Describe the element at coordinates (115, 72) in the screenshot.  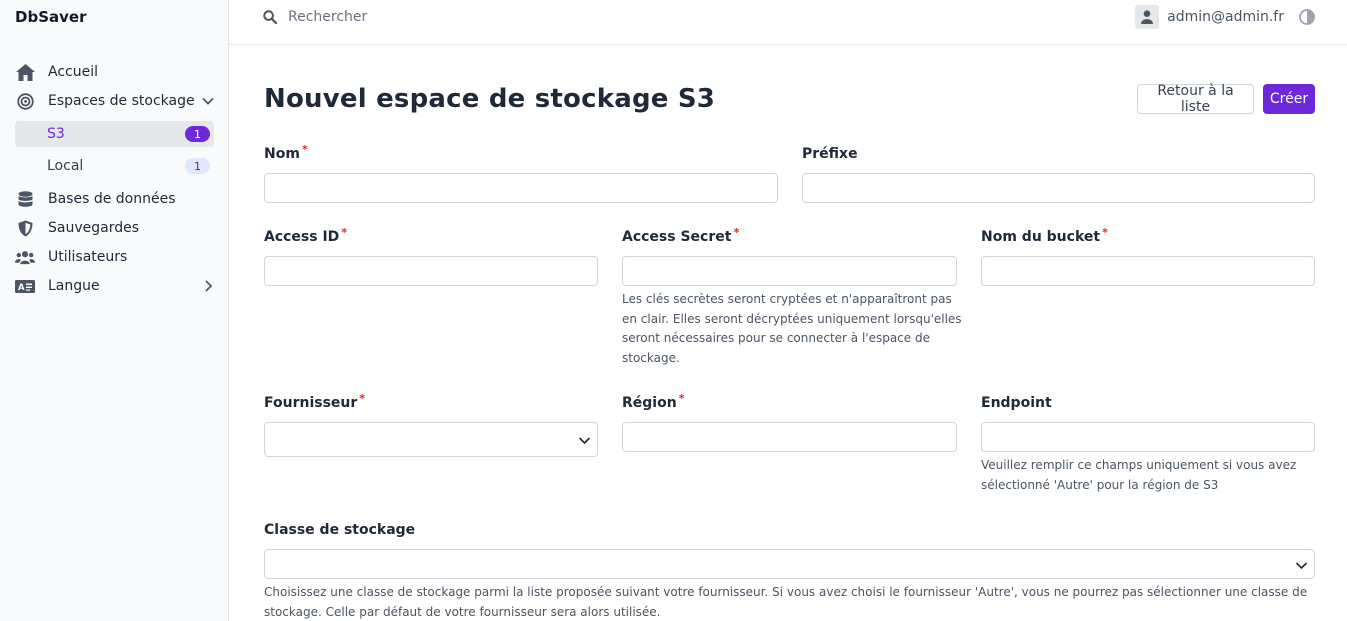
I see `sidebar-item-accueil: Accueil` at that location.